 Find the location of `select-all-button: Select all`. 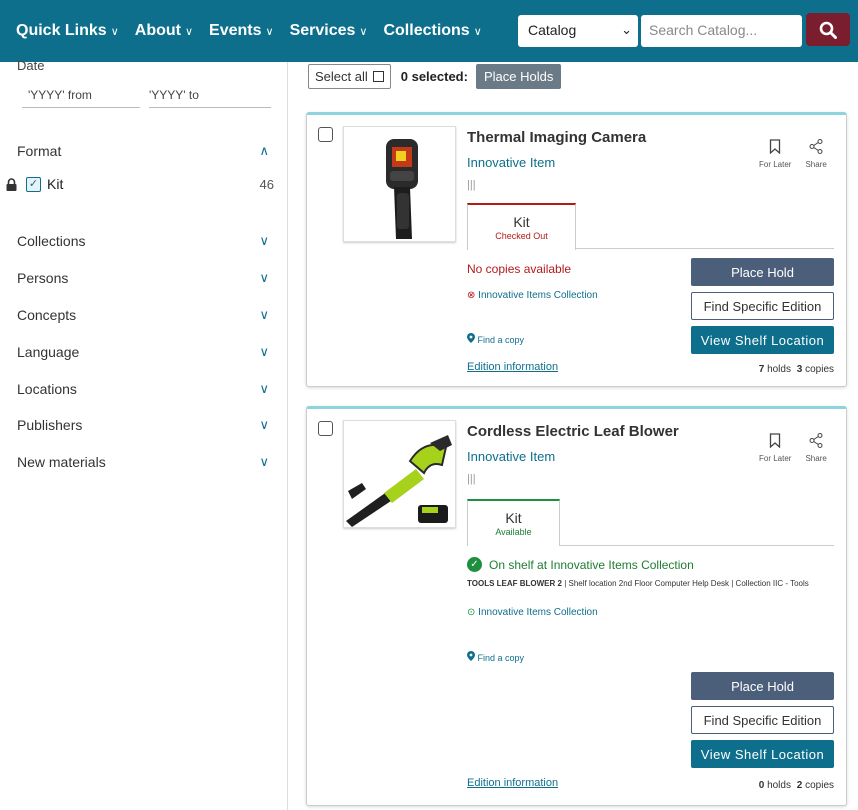

select-all-button: Select all is located at coordinates (349, 76).